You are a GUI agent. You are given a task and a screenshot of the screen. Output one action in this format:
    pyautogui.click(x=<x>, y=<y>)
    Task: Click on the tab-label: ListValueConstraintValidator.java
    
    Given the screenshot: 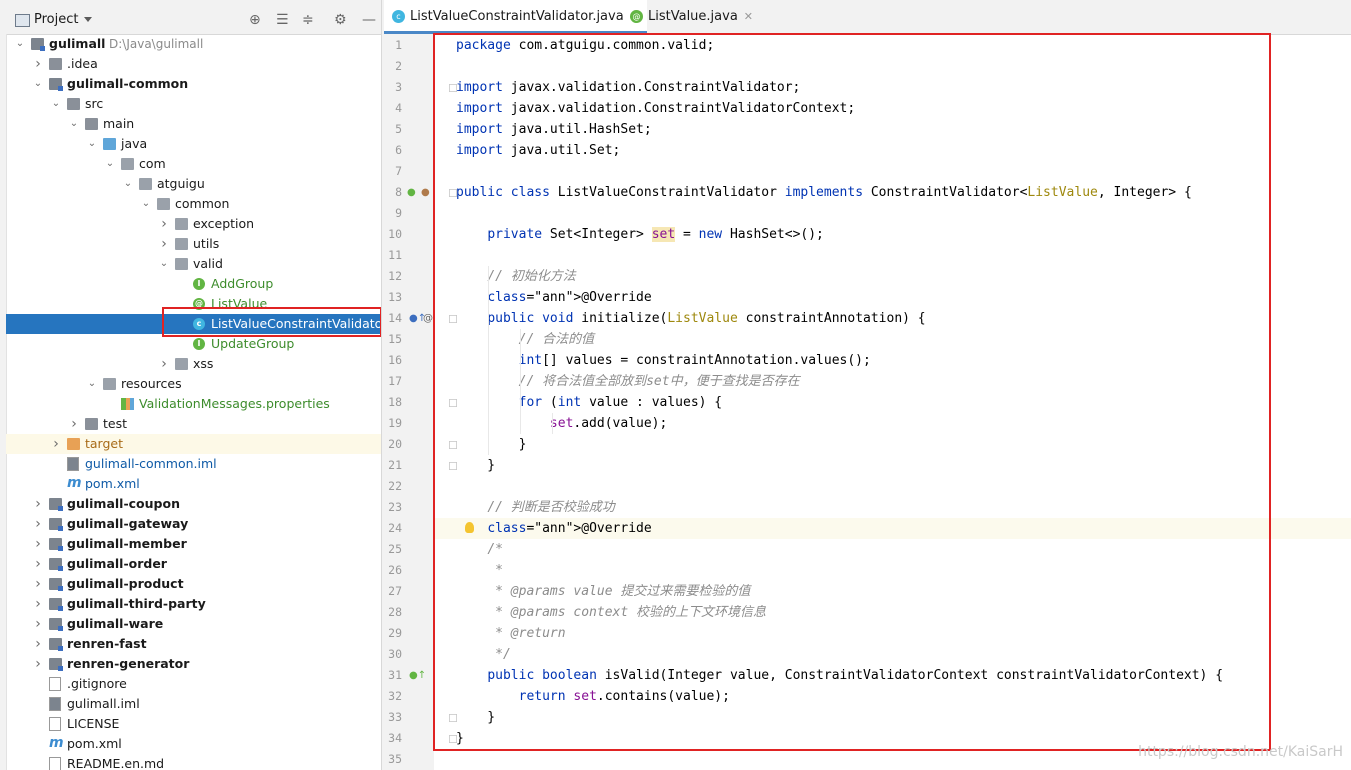 What is the action you would take?
    pyautogui.click(x=517, y=16)
    